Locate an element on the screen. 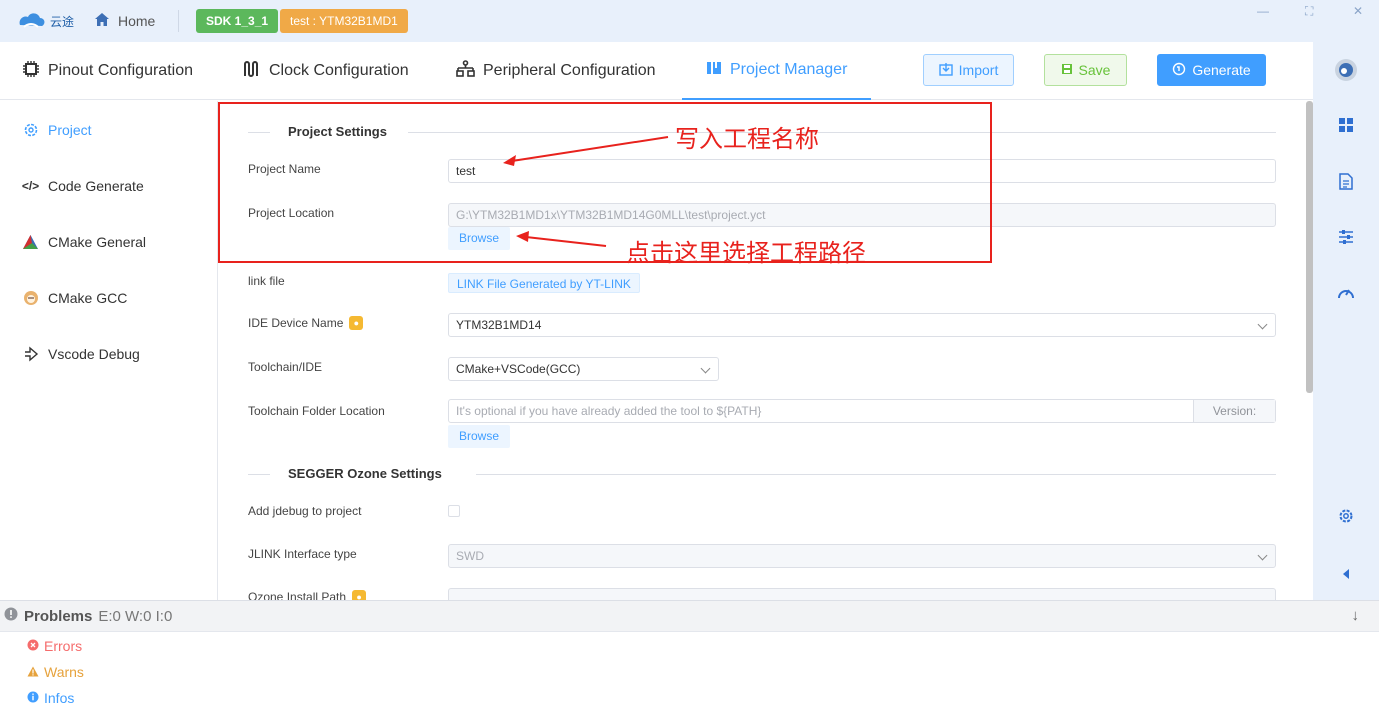 Image resolution: width=1379 pixels, height=726 pixels. link-file-badge: LINK File Generated by YT-LINK is located at coordinates (544, 283).